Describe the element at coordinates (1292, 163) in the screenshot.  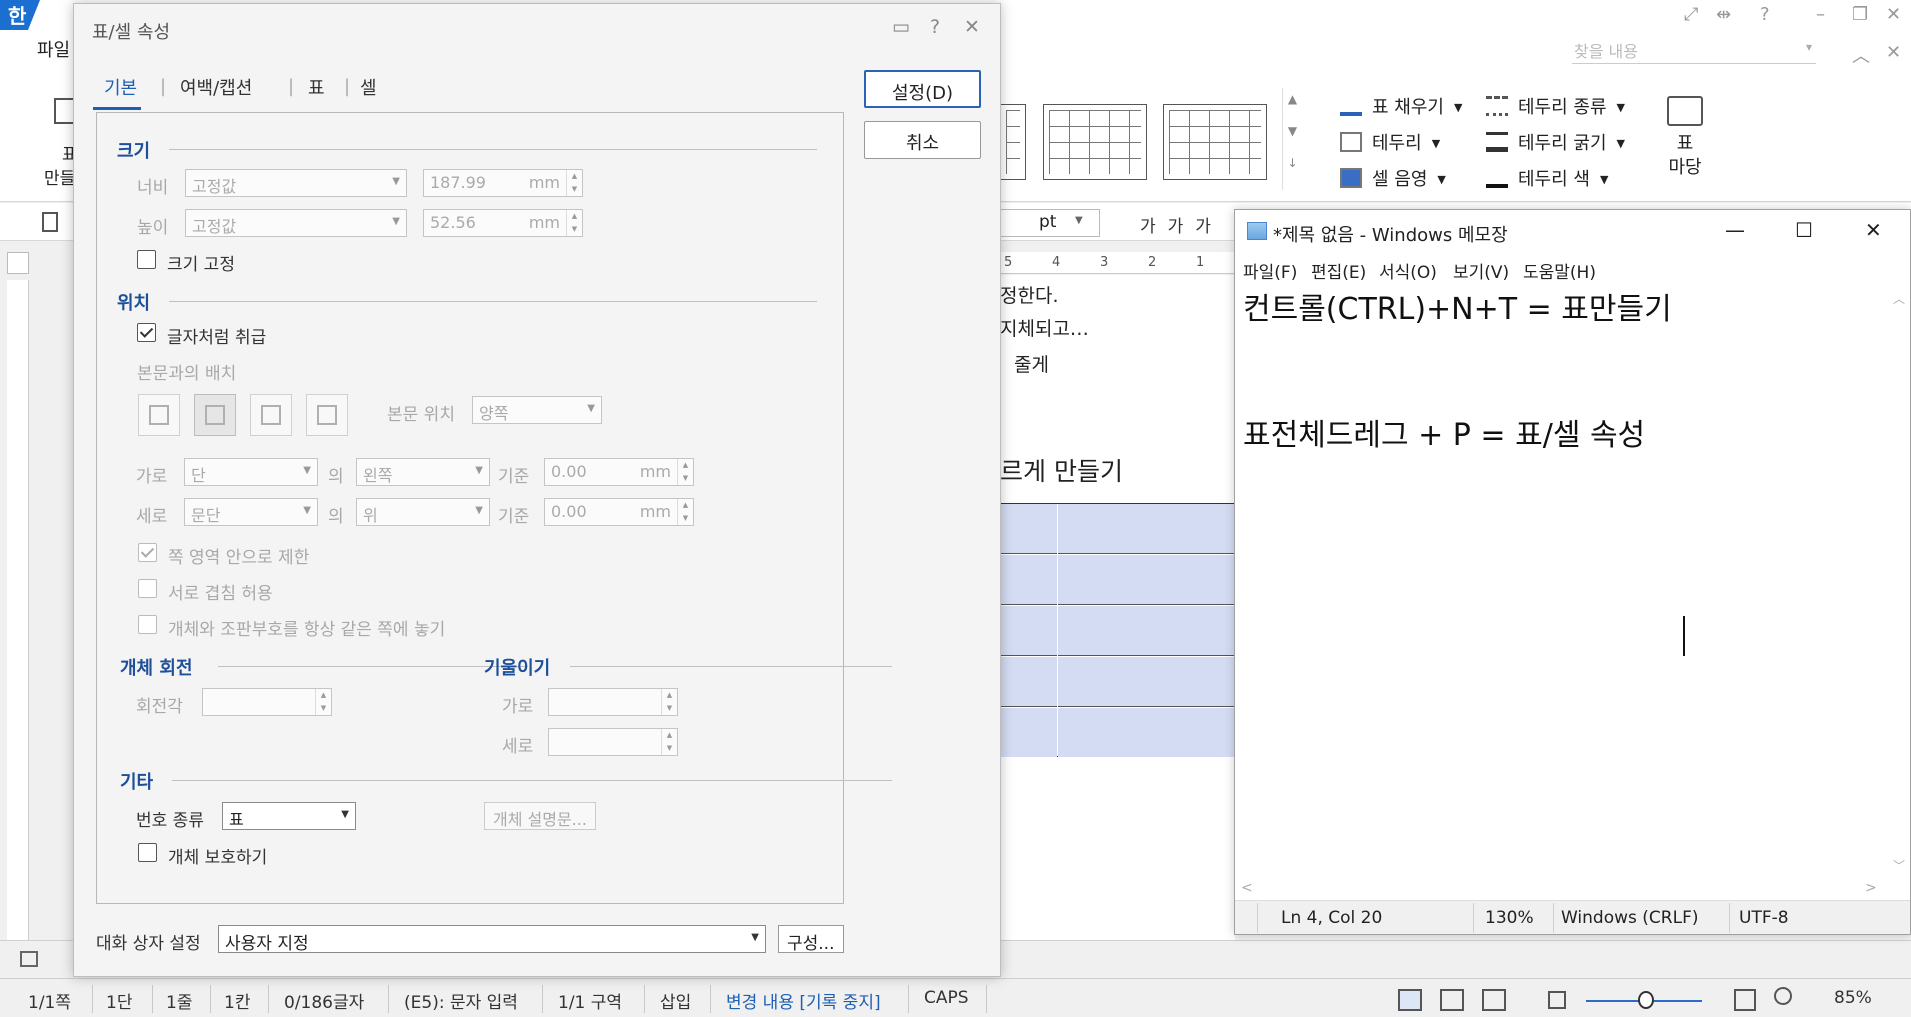
I see `expand-icon: ↓` at that location.